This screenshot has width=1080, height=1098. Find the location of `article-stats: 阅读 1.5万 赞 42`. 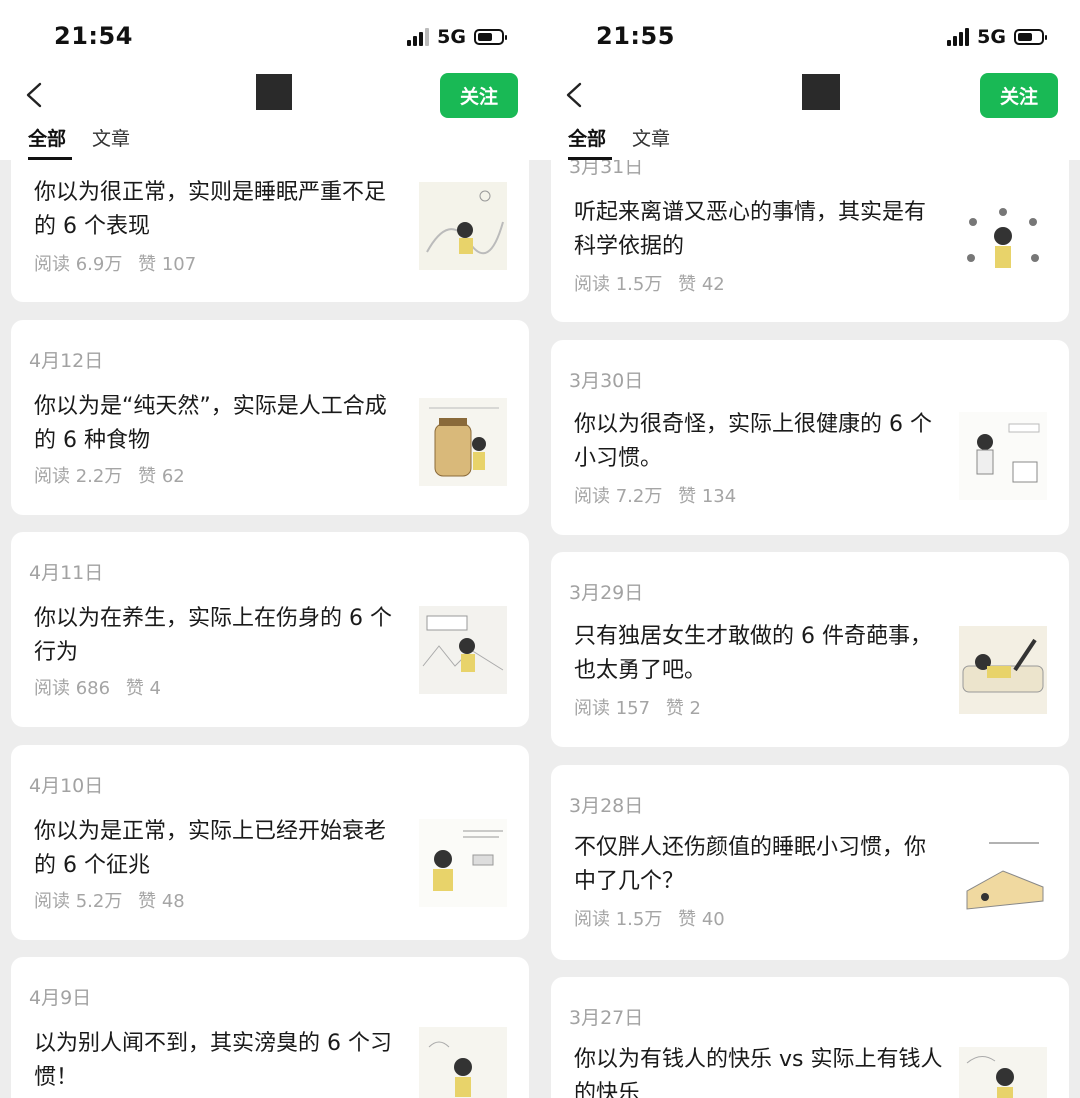

article-stats: 阅读 1.5万 赞 42 is located at coordinates (654, 283).